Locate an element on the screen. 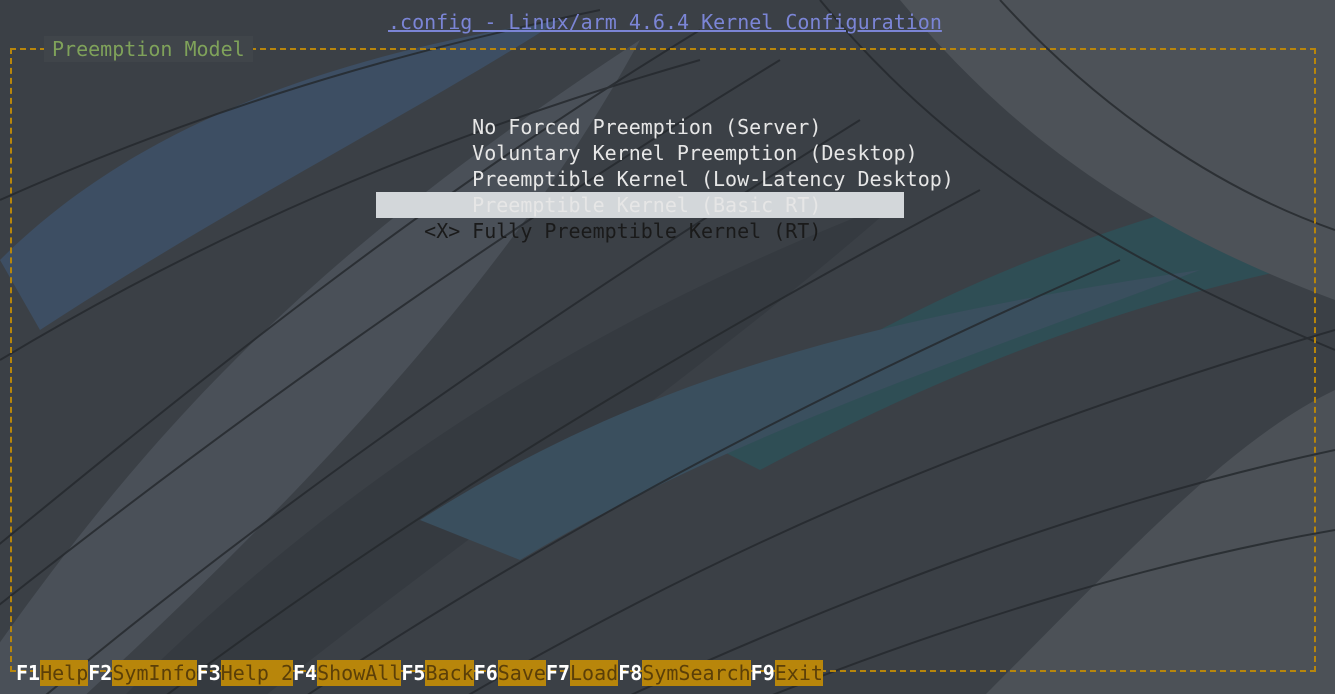 The height and width of the screenshot is (694, 1335). f1-help-button: F1 Help is located at coordinates (52, 673).